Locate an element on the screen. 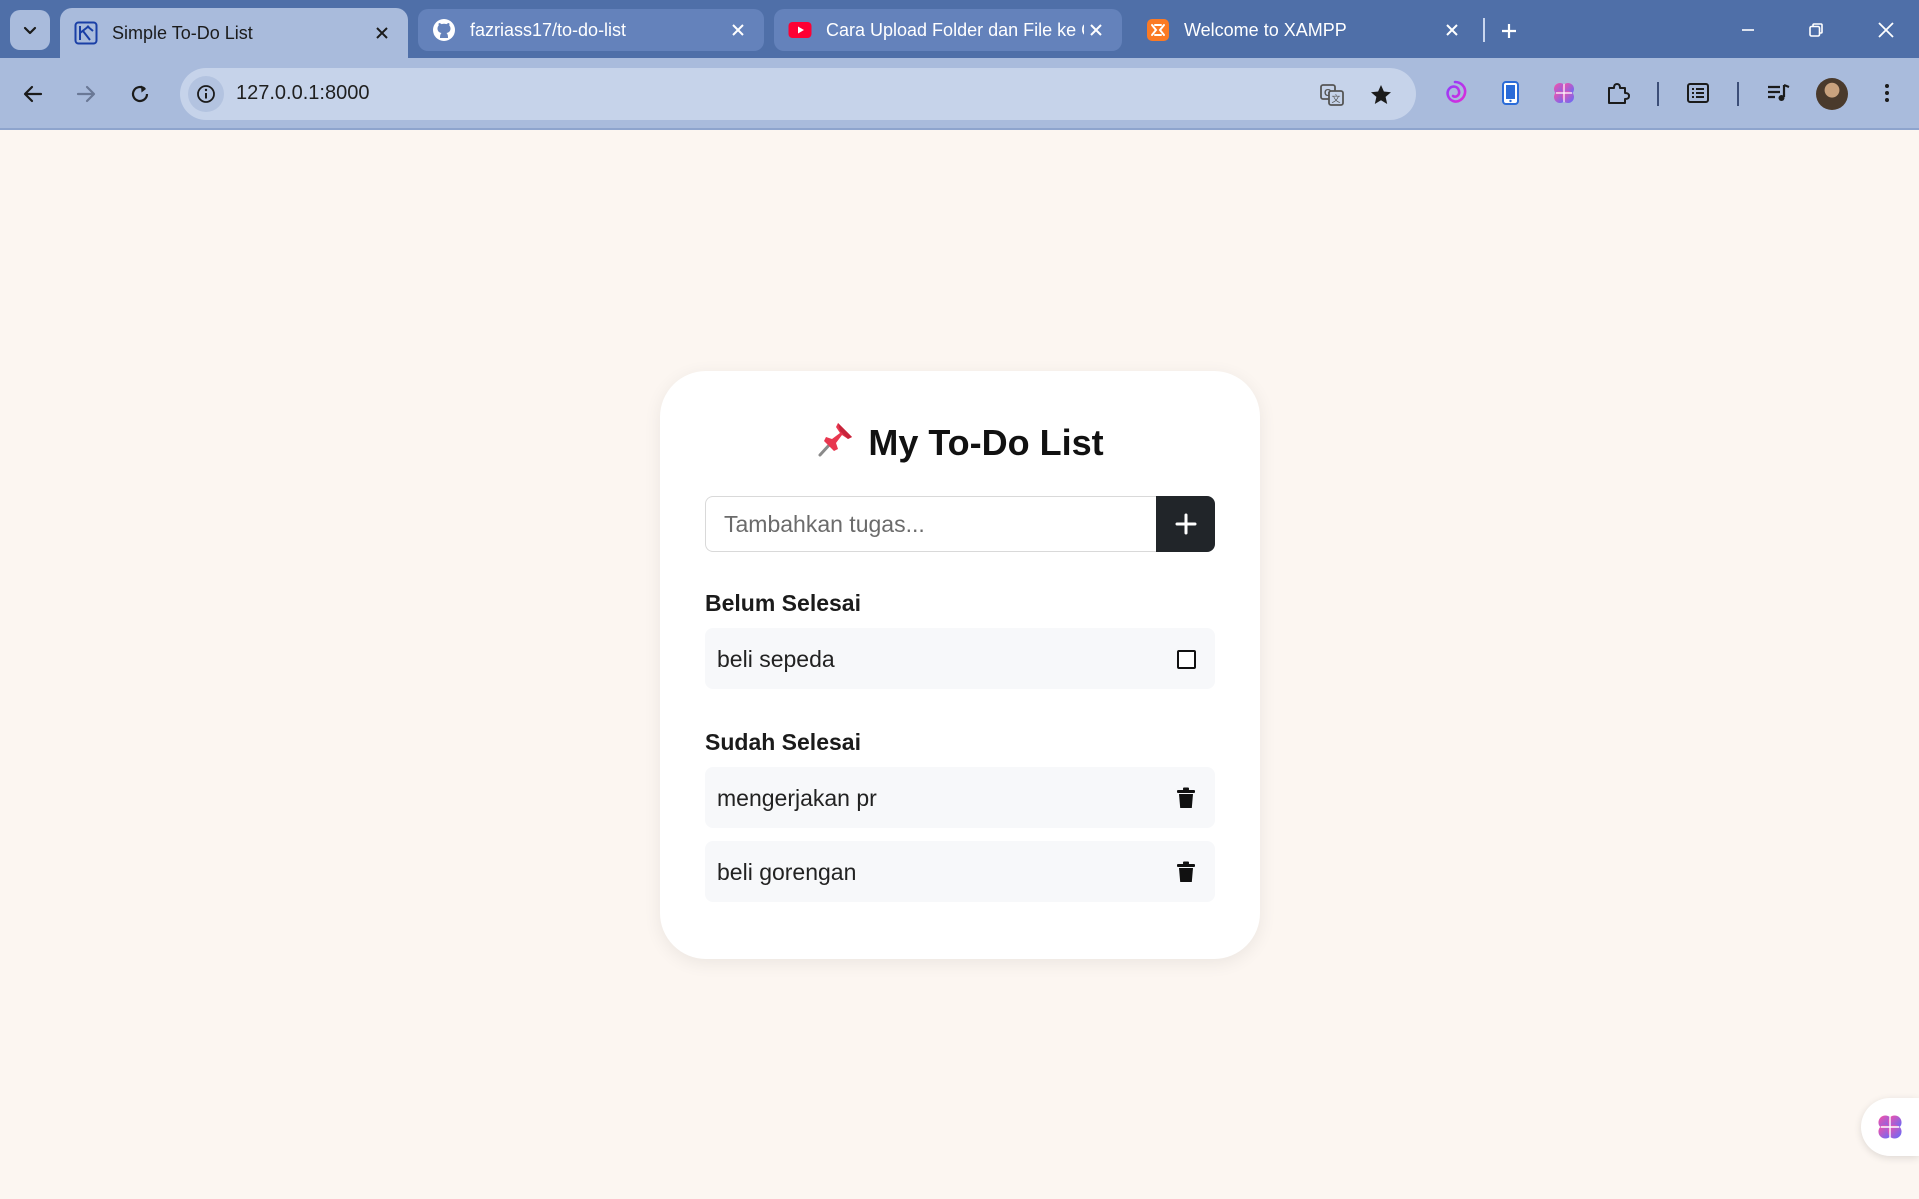 Image resolution: width=1919 pixels, height=1199 pixels. chevron-down-icon is located at coordinates (30, 30).